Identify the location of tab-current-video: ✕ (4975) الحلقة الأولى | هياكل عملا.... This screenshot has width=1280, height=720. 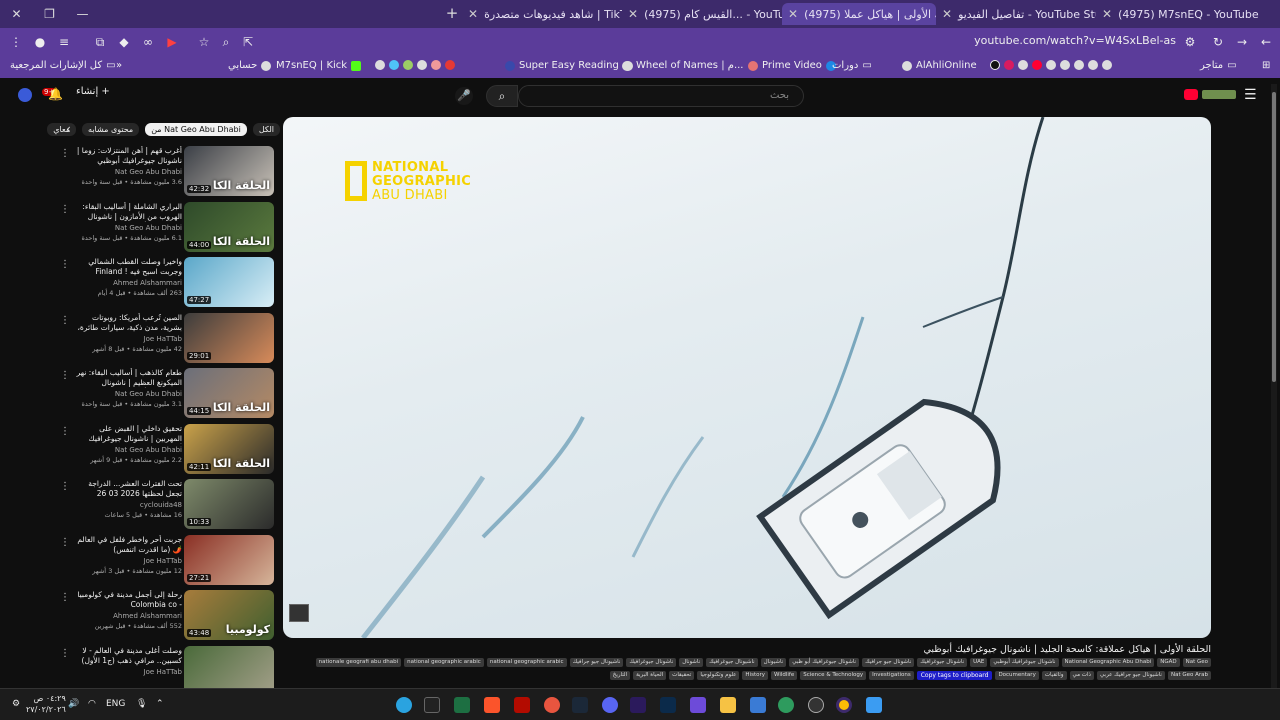
(859, 14).